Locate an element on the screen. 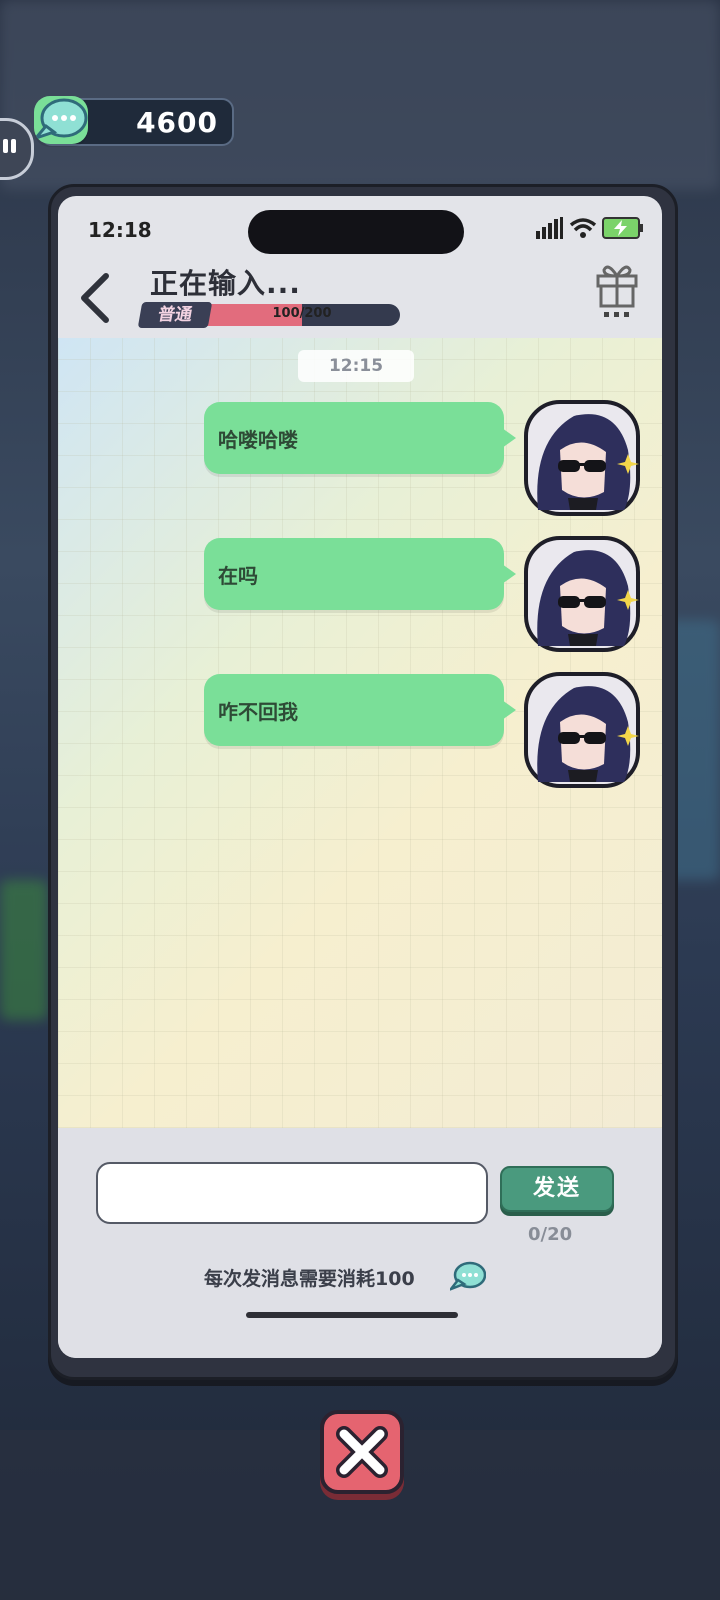  composer: 发送 0/20 每次发消息需要消耗100 is located at coordinates (360, 1243).